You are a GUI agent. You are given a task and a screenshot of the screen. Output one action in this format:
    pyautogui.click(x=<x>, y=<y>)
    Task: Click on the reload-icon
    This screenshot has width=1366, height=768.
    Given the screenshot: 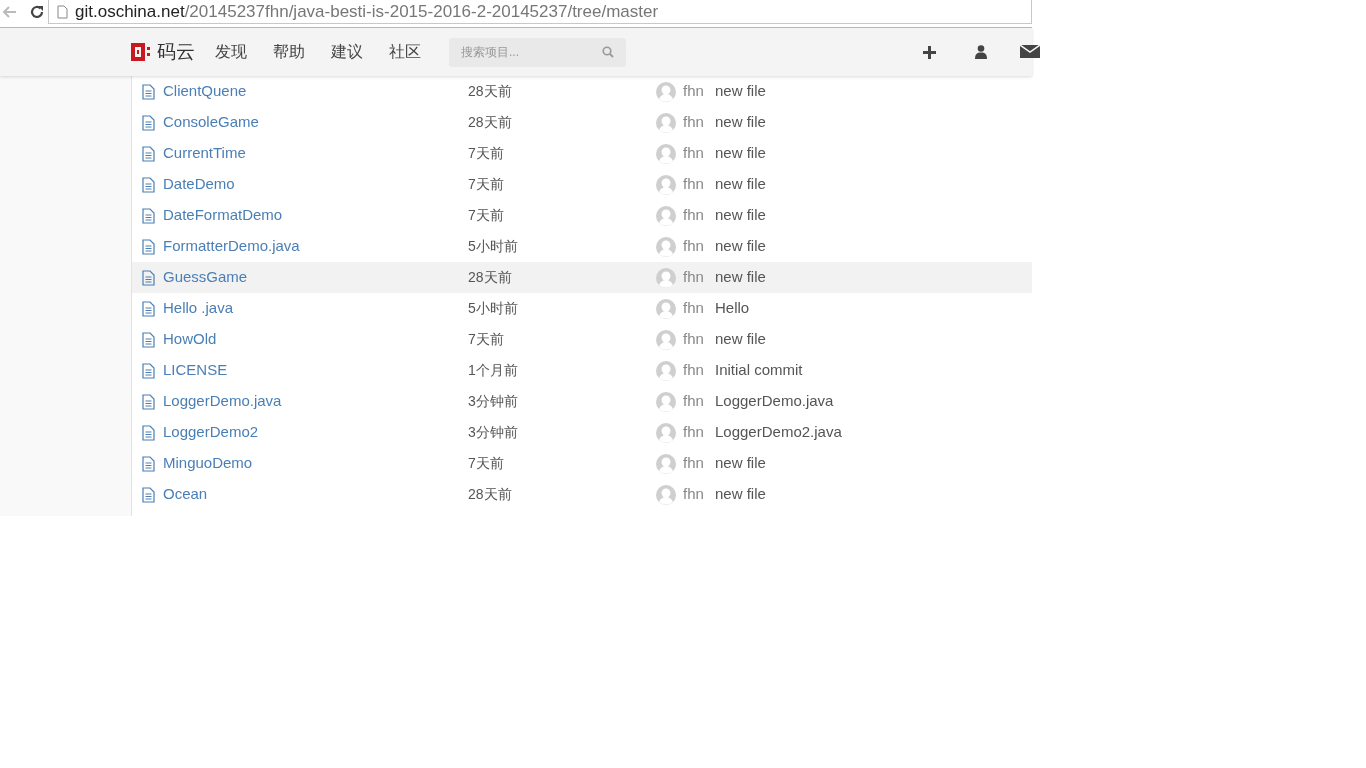 What is the action you would take?
    pyautogui.click(x=37, y=12)
    